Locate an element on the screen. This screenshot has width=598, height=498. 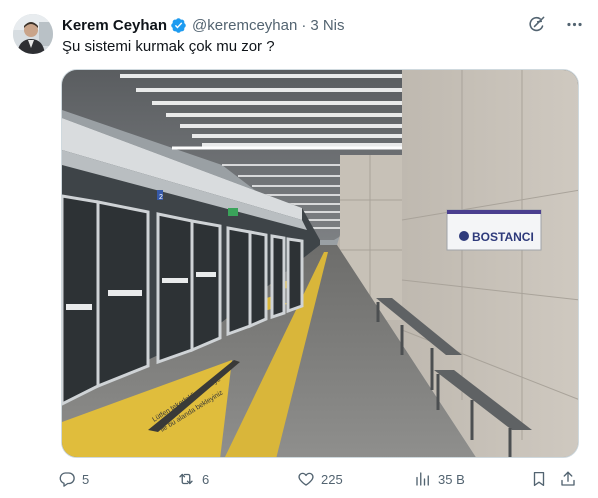
like-button: 225 is located at coordinates (320, 479).